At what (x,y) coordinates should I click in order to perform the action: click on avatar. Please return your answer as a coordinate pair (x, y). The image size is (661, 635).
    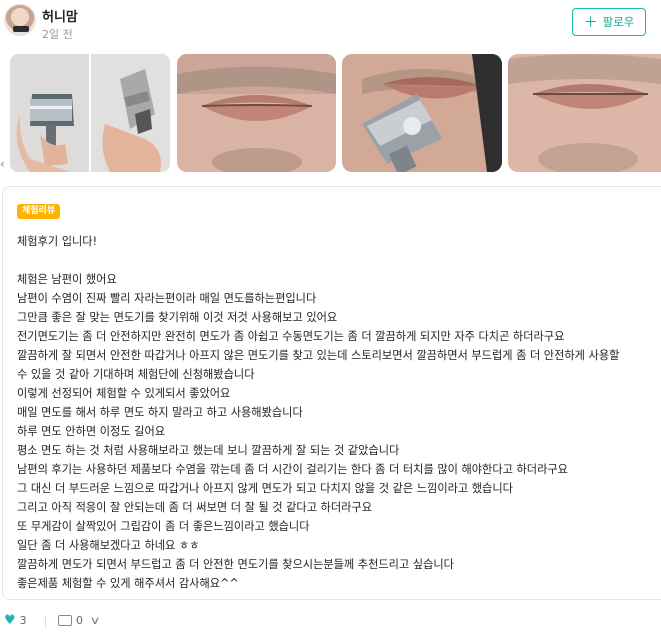
    Looking at the image, I should click on (20, 20).